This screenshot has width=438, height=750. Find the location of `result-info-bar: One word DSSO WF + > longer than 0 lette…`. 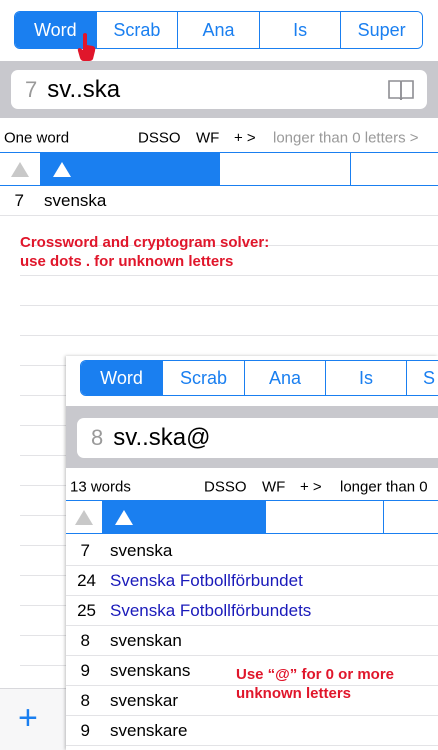

result-info-bar: One word DSSO WF + > longer than 0 lette… is located at coordinates (219, 138).